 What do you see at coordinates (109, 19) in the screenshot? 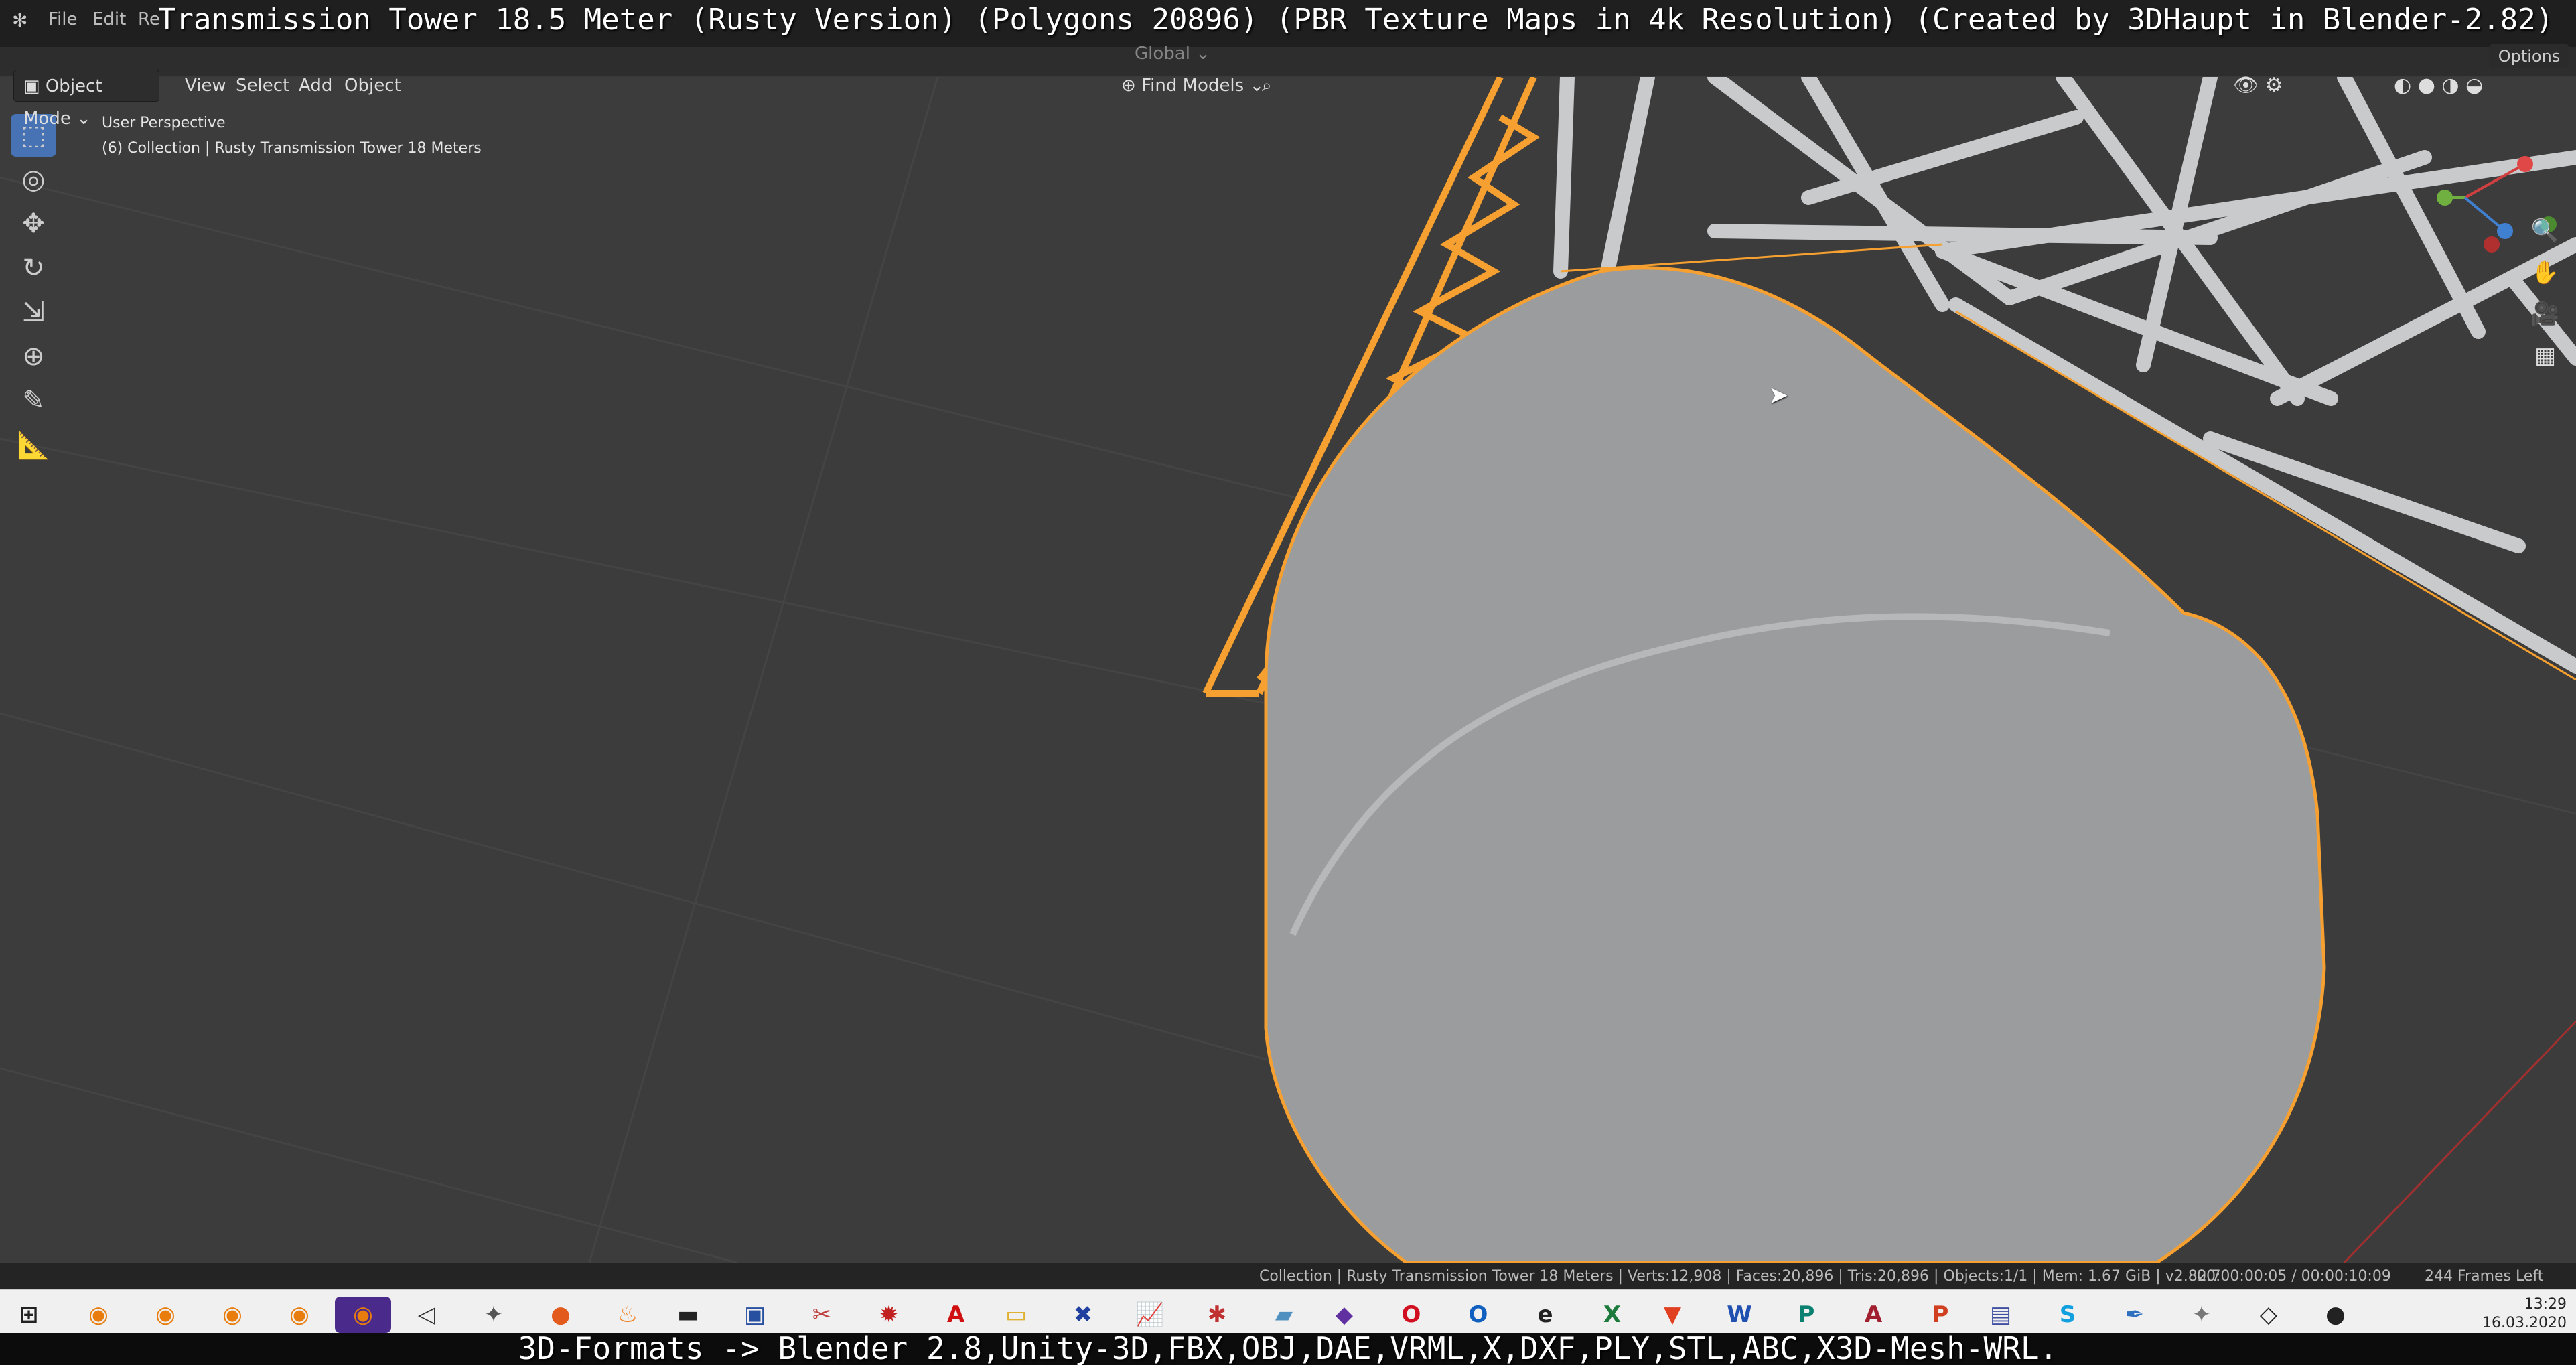
I see `menu-edit: Edit` at bounding box center [109, 19].